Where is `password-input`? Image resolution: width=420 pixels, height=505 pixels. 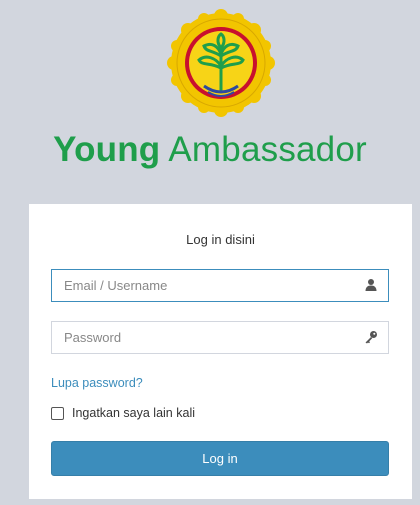 password-input is located at coordinates (203, 337).